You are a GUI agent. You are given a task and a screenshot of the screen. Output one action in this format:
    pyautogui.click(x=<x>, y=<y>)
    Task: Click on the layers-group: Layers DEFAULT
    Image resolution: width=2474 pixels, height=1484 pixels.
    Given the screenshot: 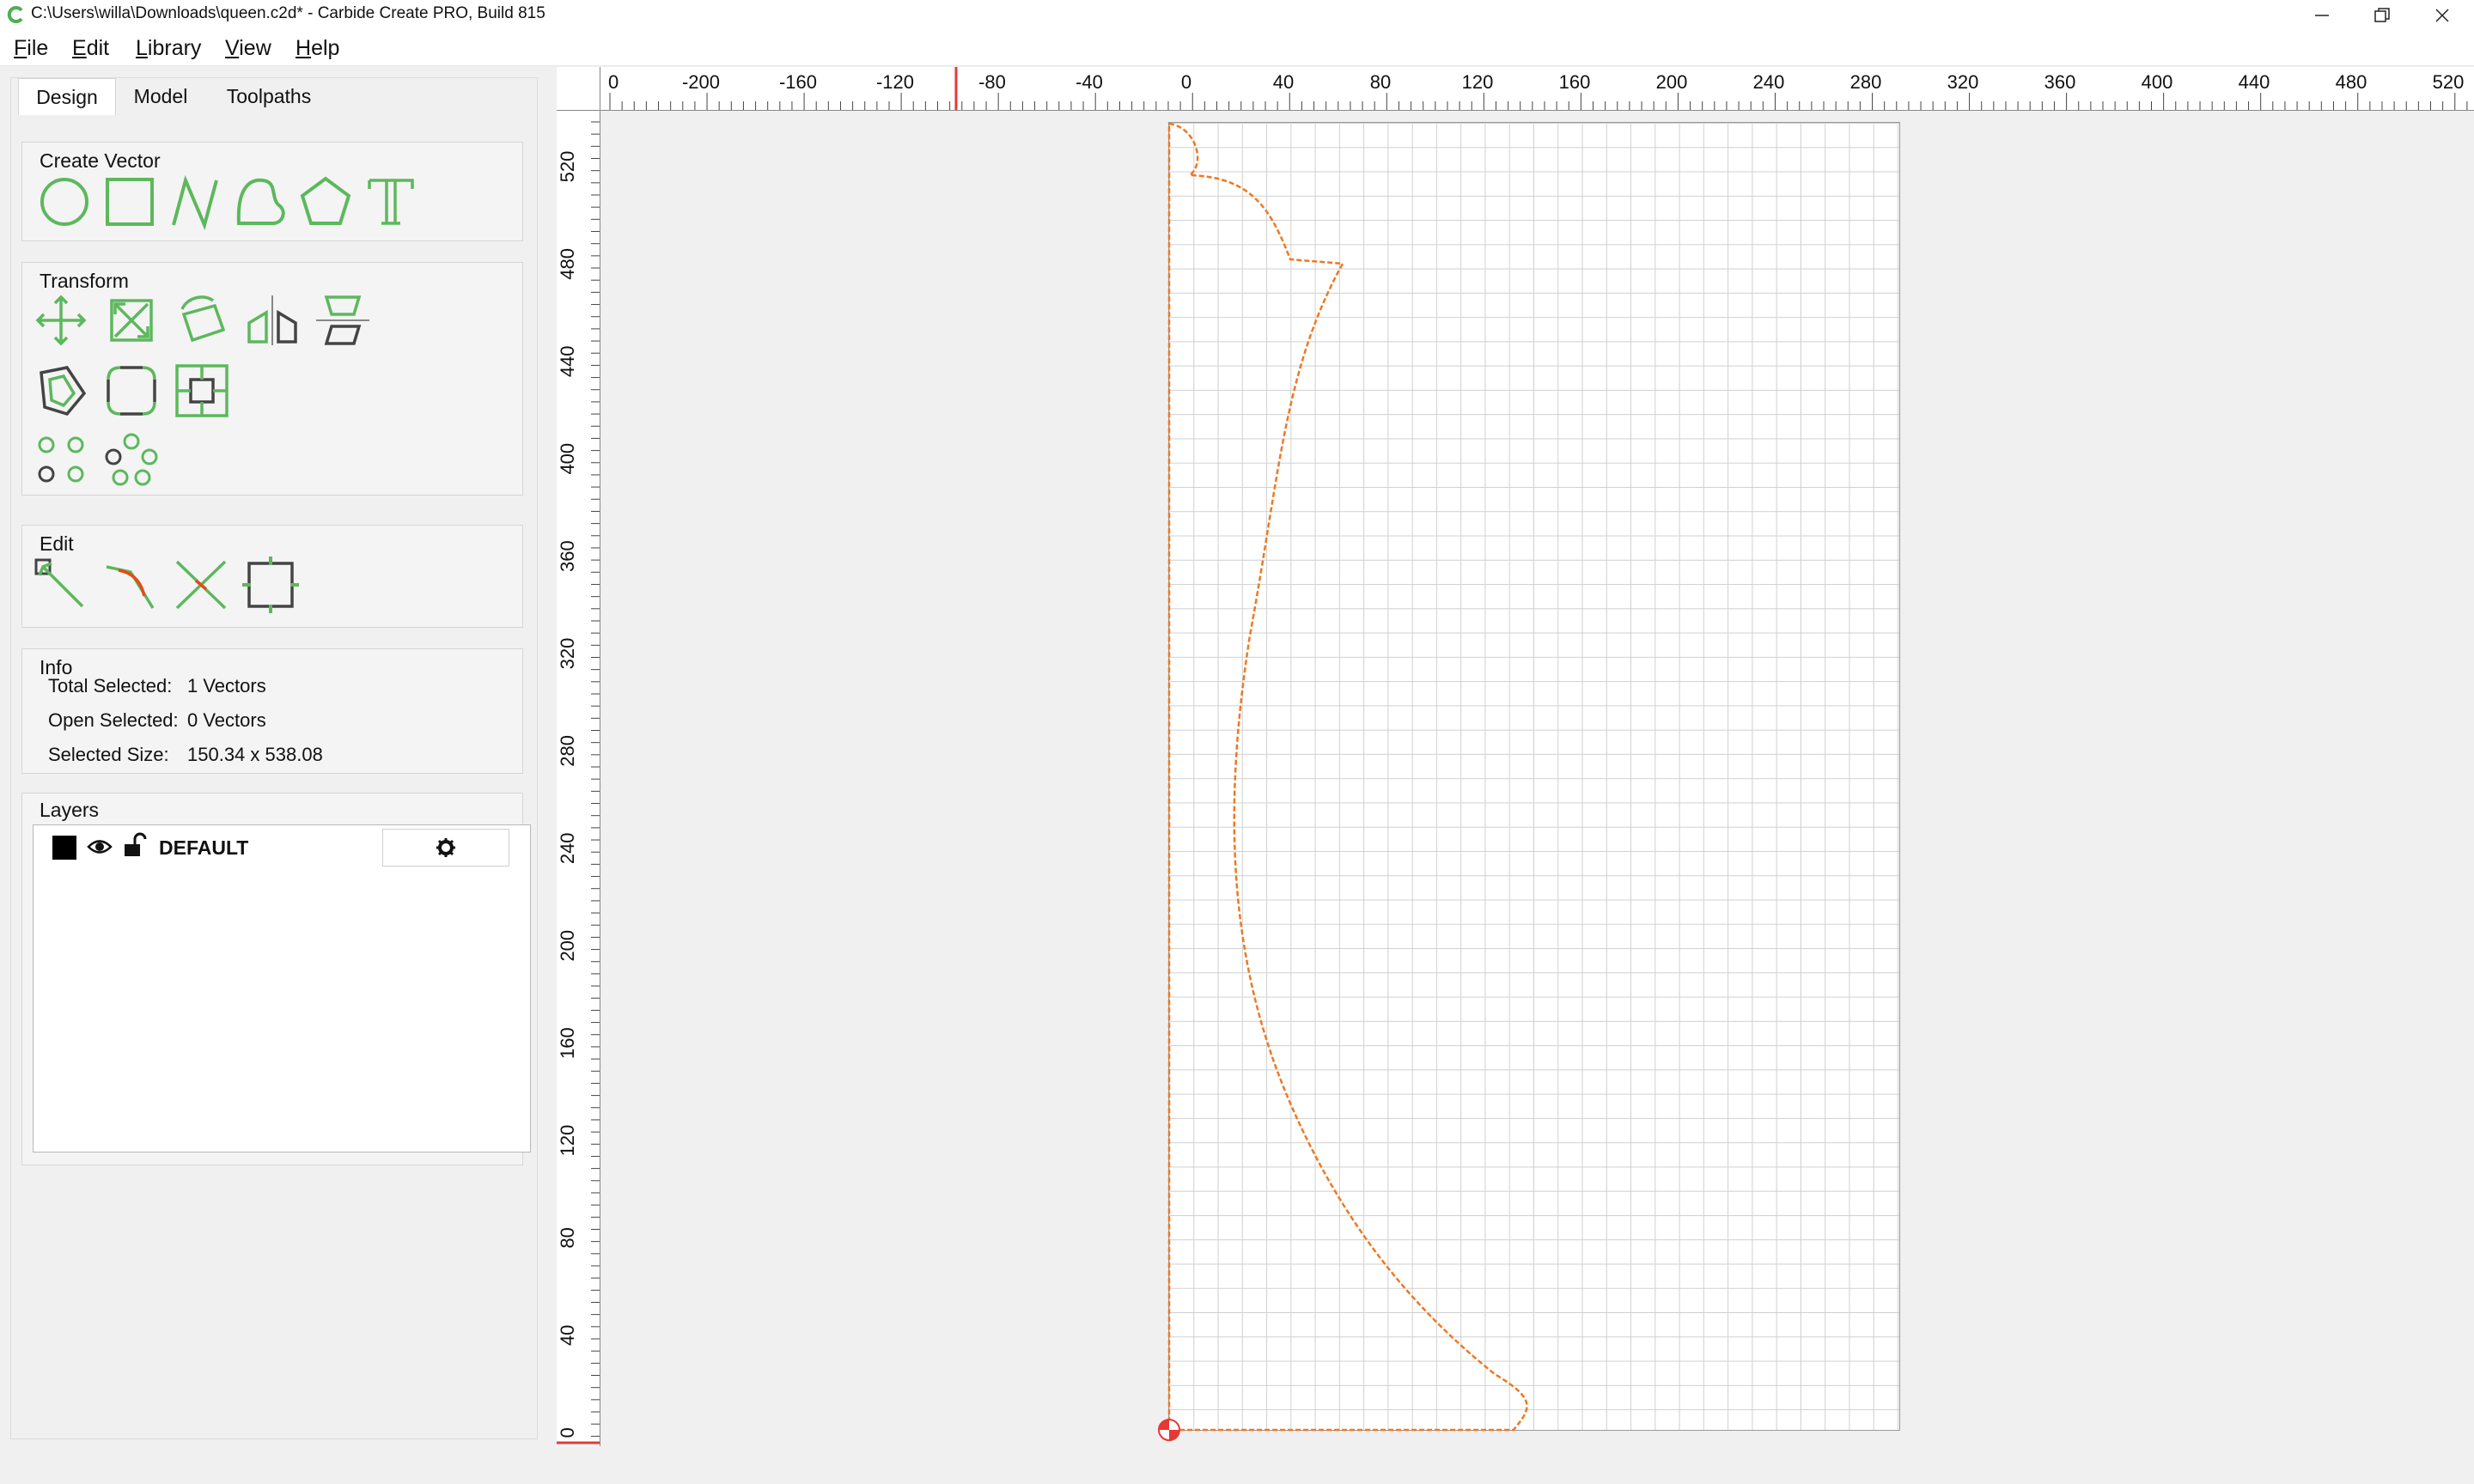 What is the action you would take?
    pyautogui.click(x=276, y=979)
    